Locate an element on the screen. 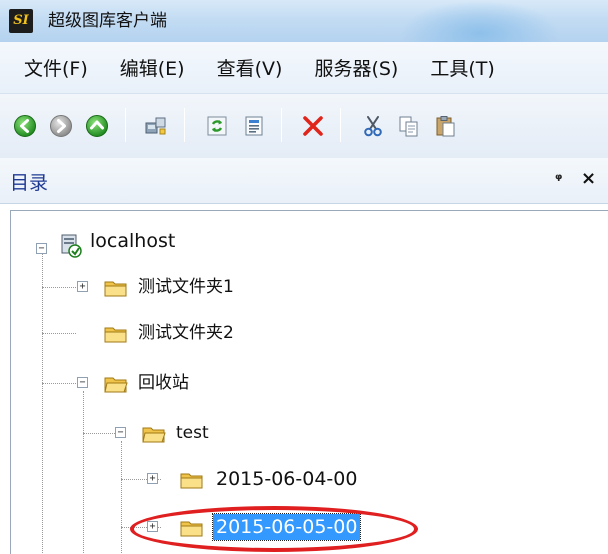 The width and height of the screenshot is (608, 554). connect-button is located at coordinates (156, 126).